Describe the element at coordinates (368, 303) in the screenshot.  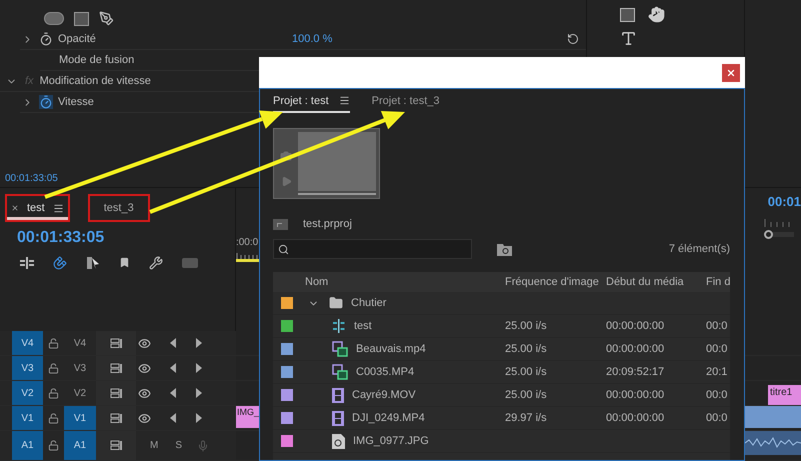
I see `item-name: Chutier` at that location.